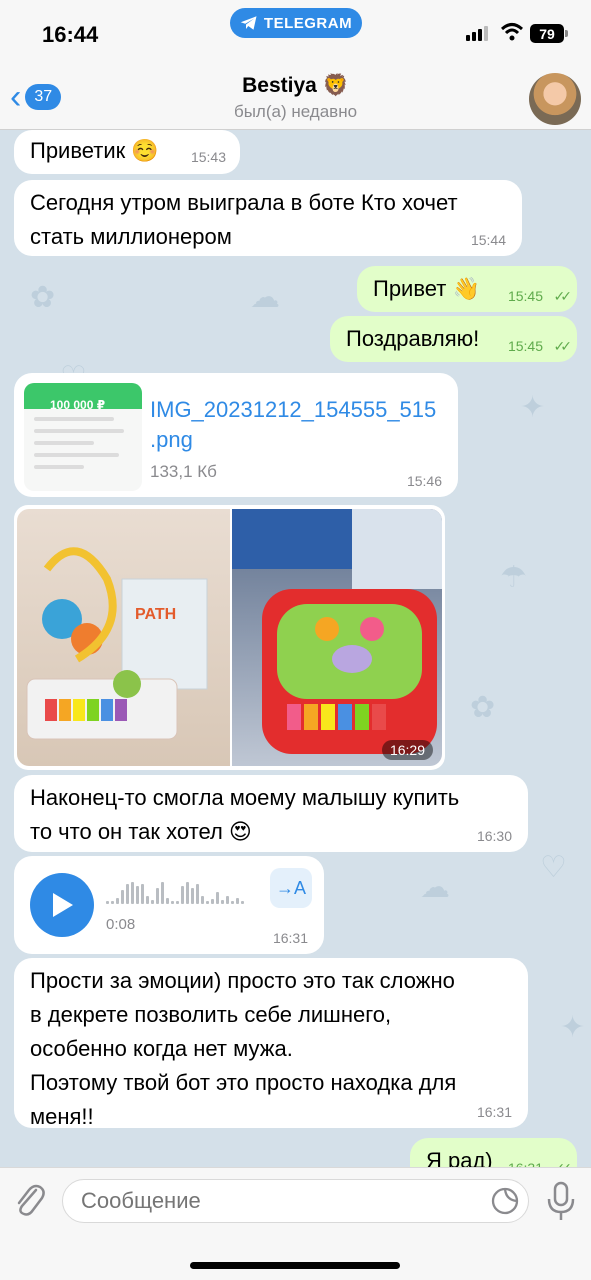 This screenshot has width=591, height=1280. Describe the element at coordinates (295, 1201) in the screenshot. I see `message-input` at that location.